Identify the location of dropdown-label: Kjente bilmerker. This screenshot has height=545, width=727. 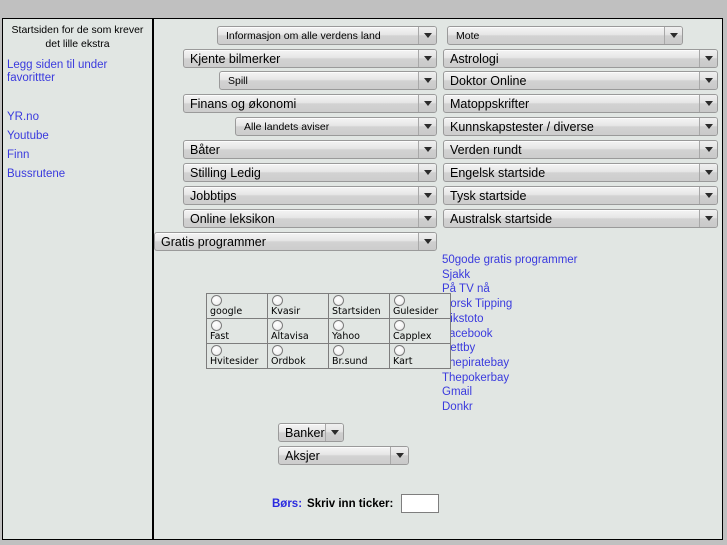
(235, 58).